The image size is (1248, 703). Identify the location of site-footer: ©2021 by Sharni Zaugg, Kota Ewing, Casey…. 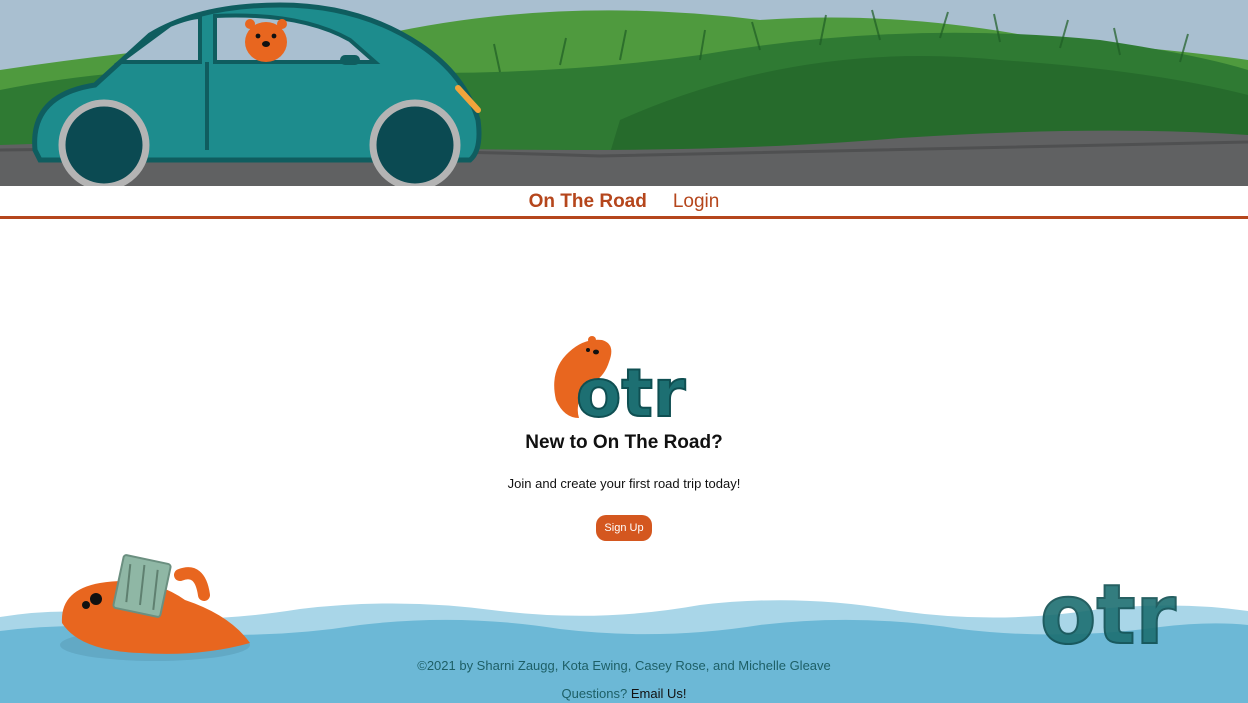
(624, 679).